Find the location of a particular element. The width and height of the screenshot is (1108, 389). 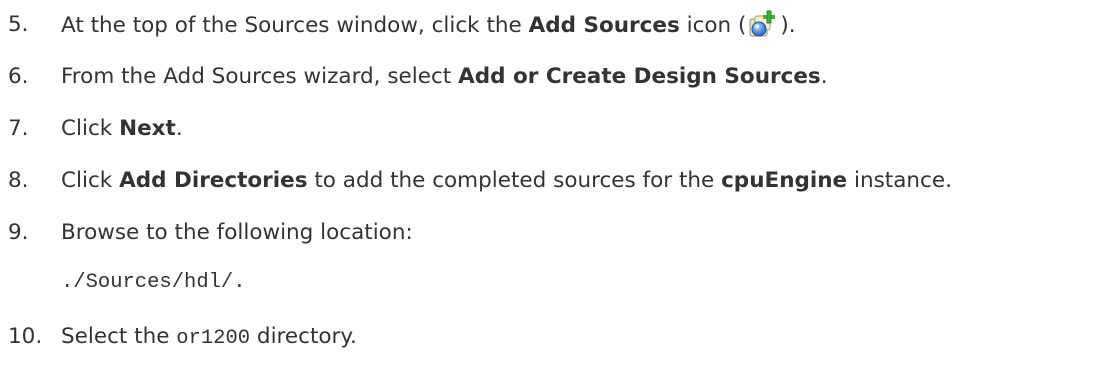

step-number: 7. is located at coordinates (18, 128).